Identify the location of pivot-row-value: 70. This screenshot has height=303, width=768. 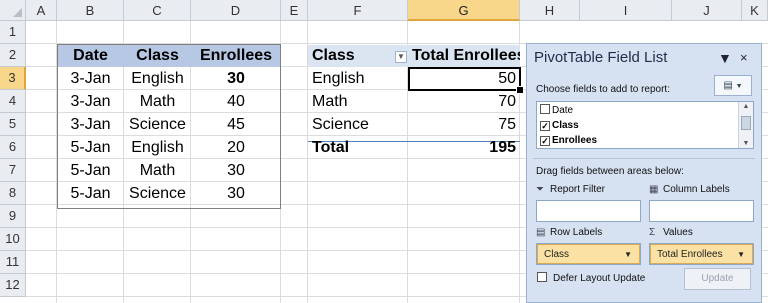
(464, 101).